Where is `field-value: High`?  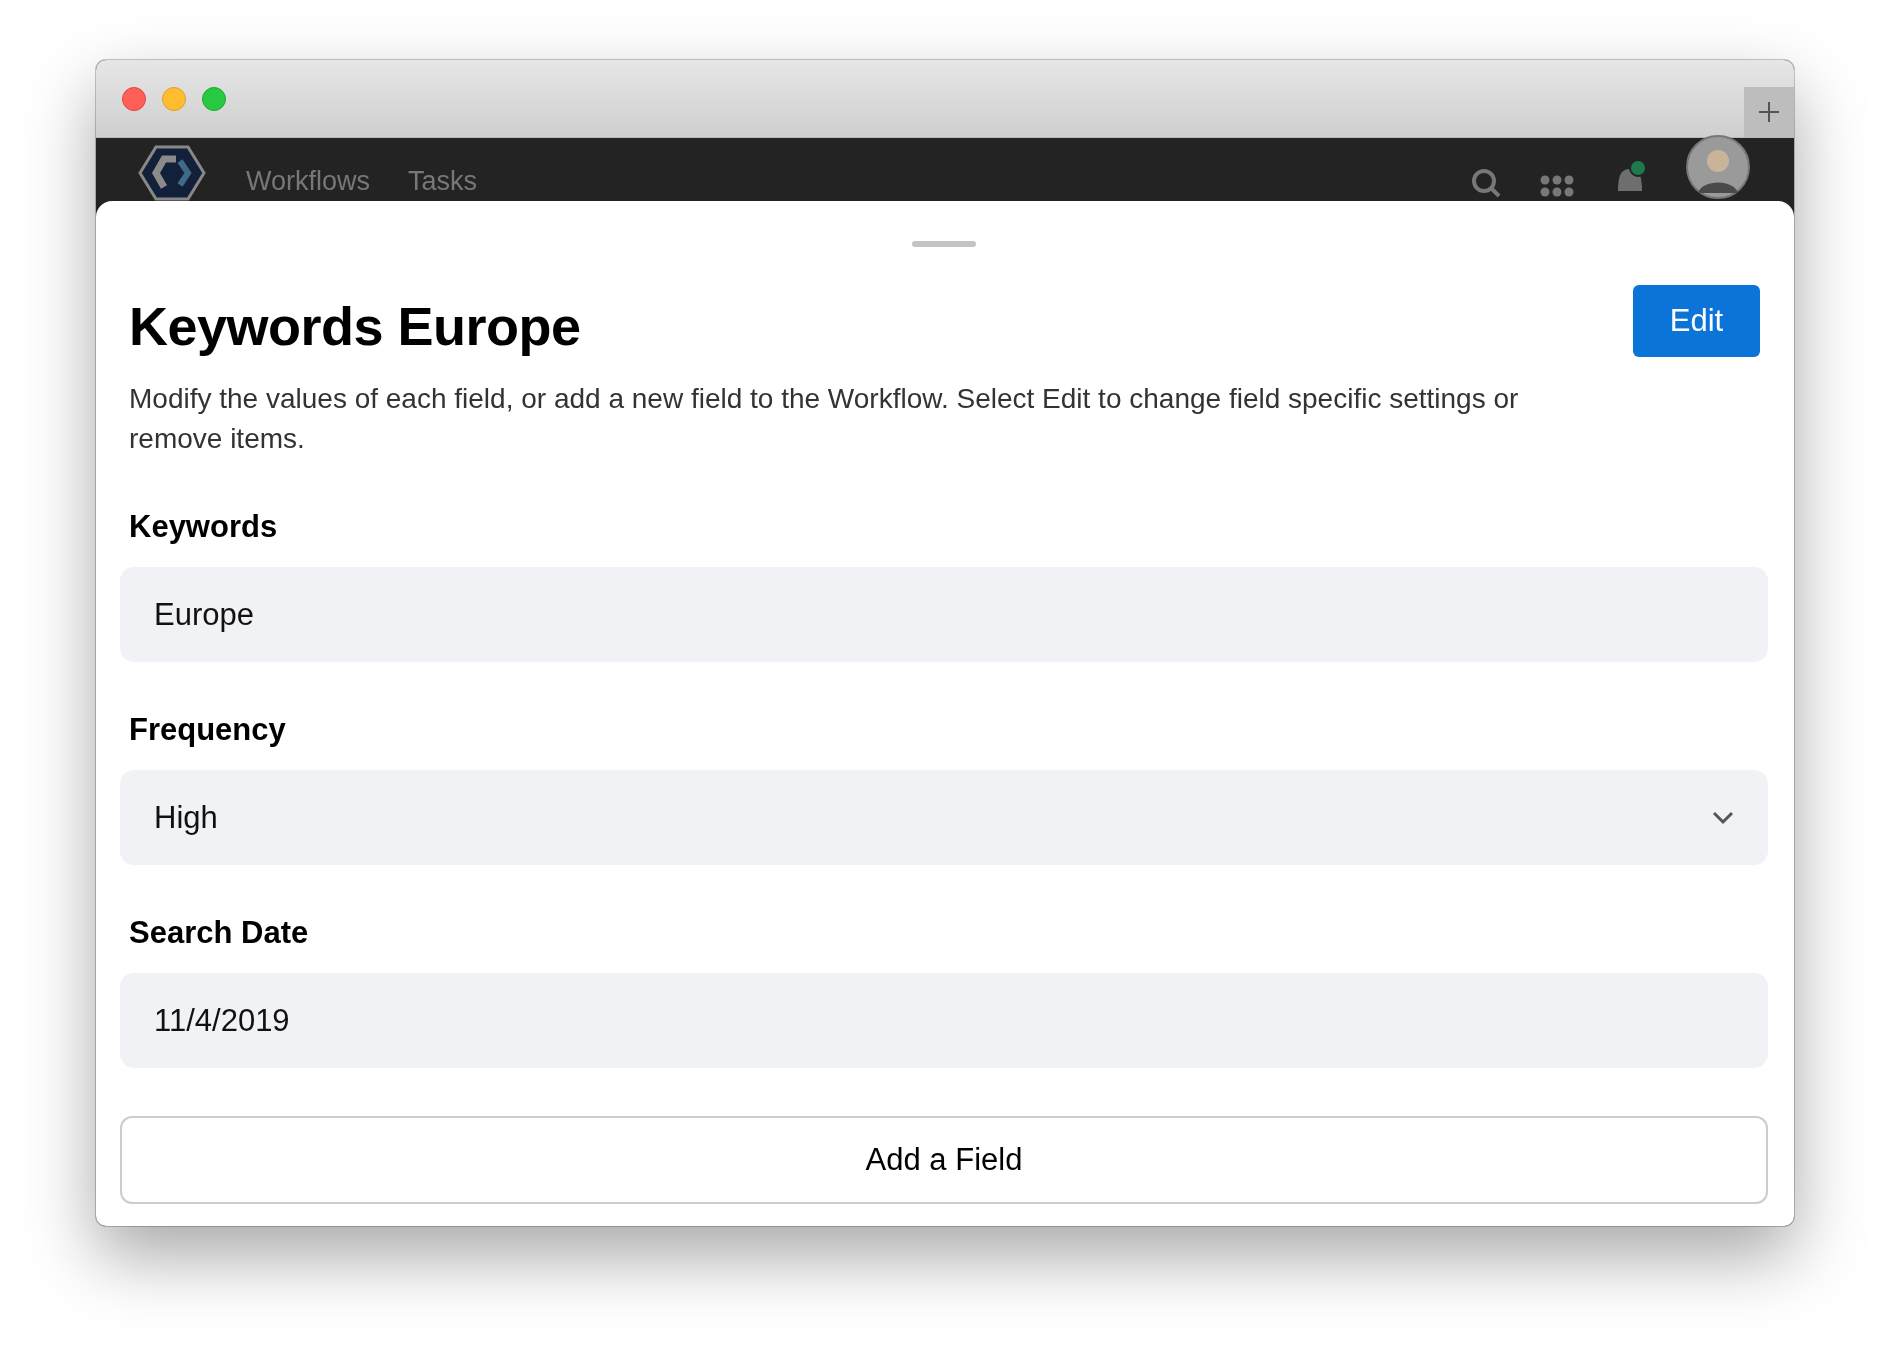
field-value: High is located at coordinates (186, 817).